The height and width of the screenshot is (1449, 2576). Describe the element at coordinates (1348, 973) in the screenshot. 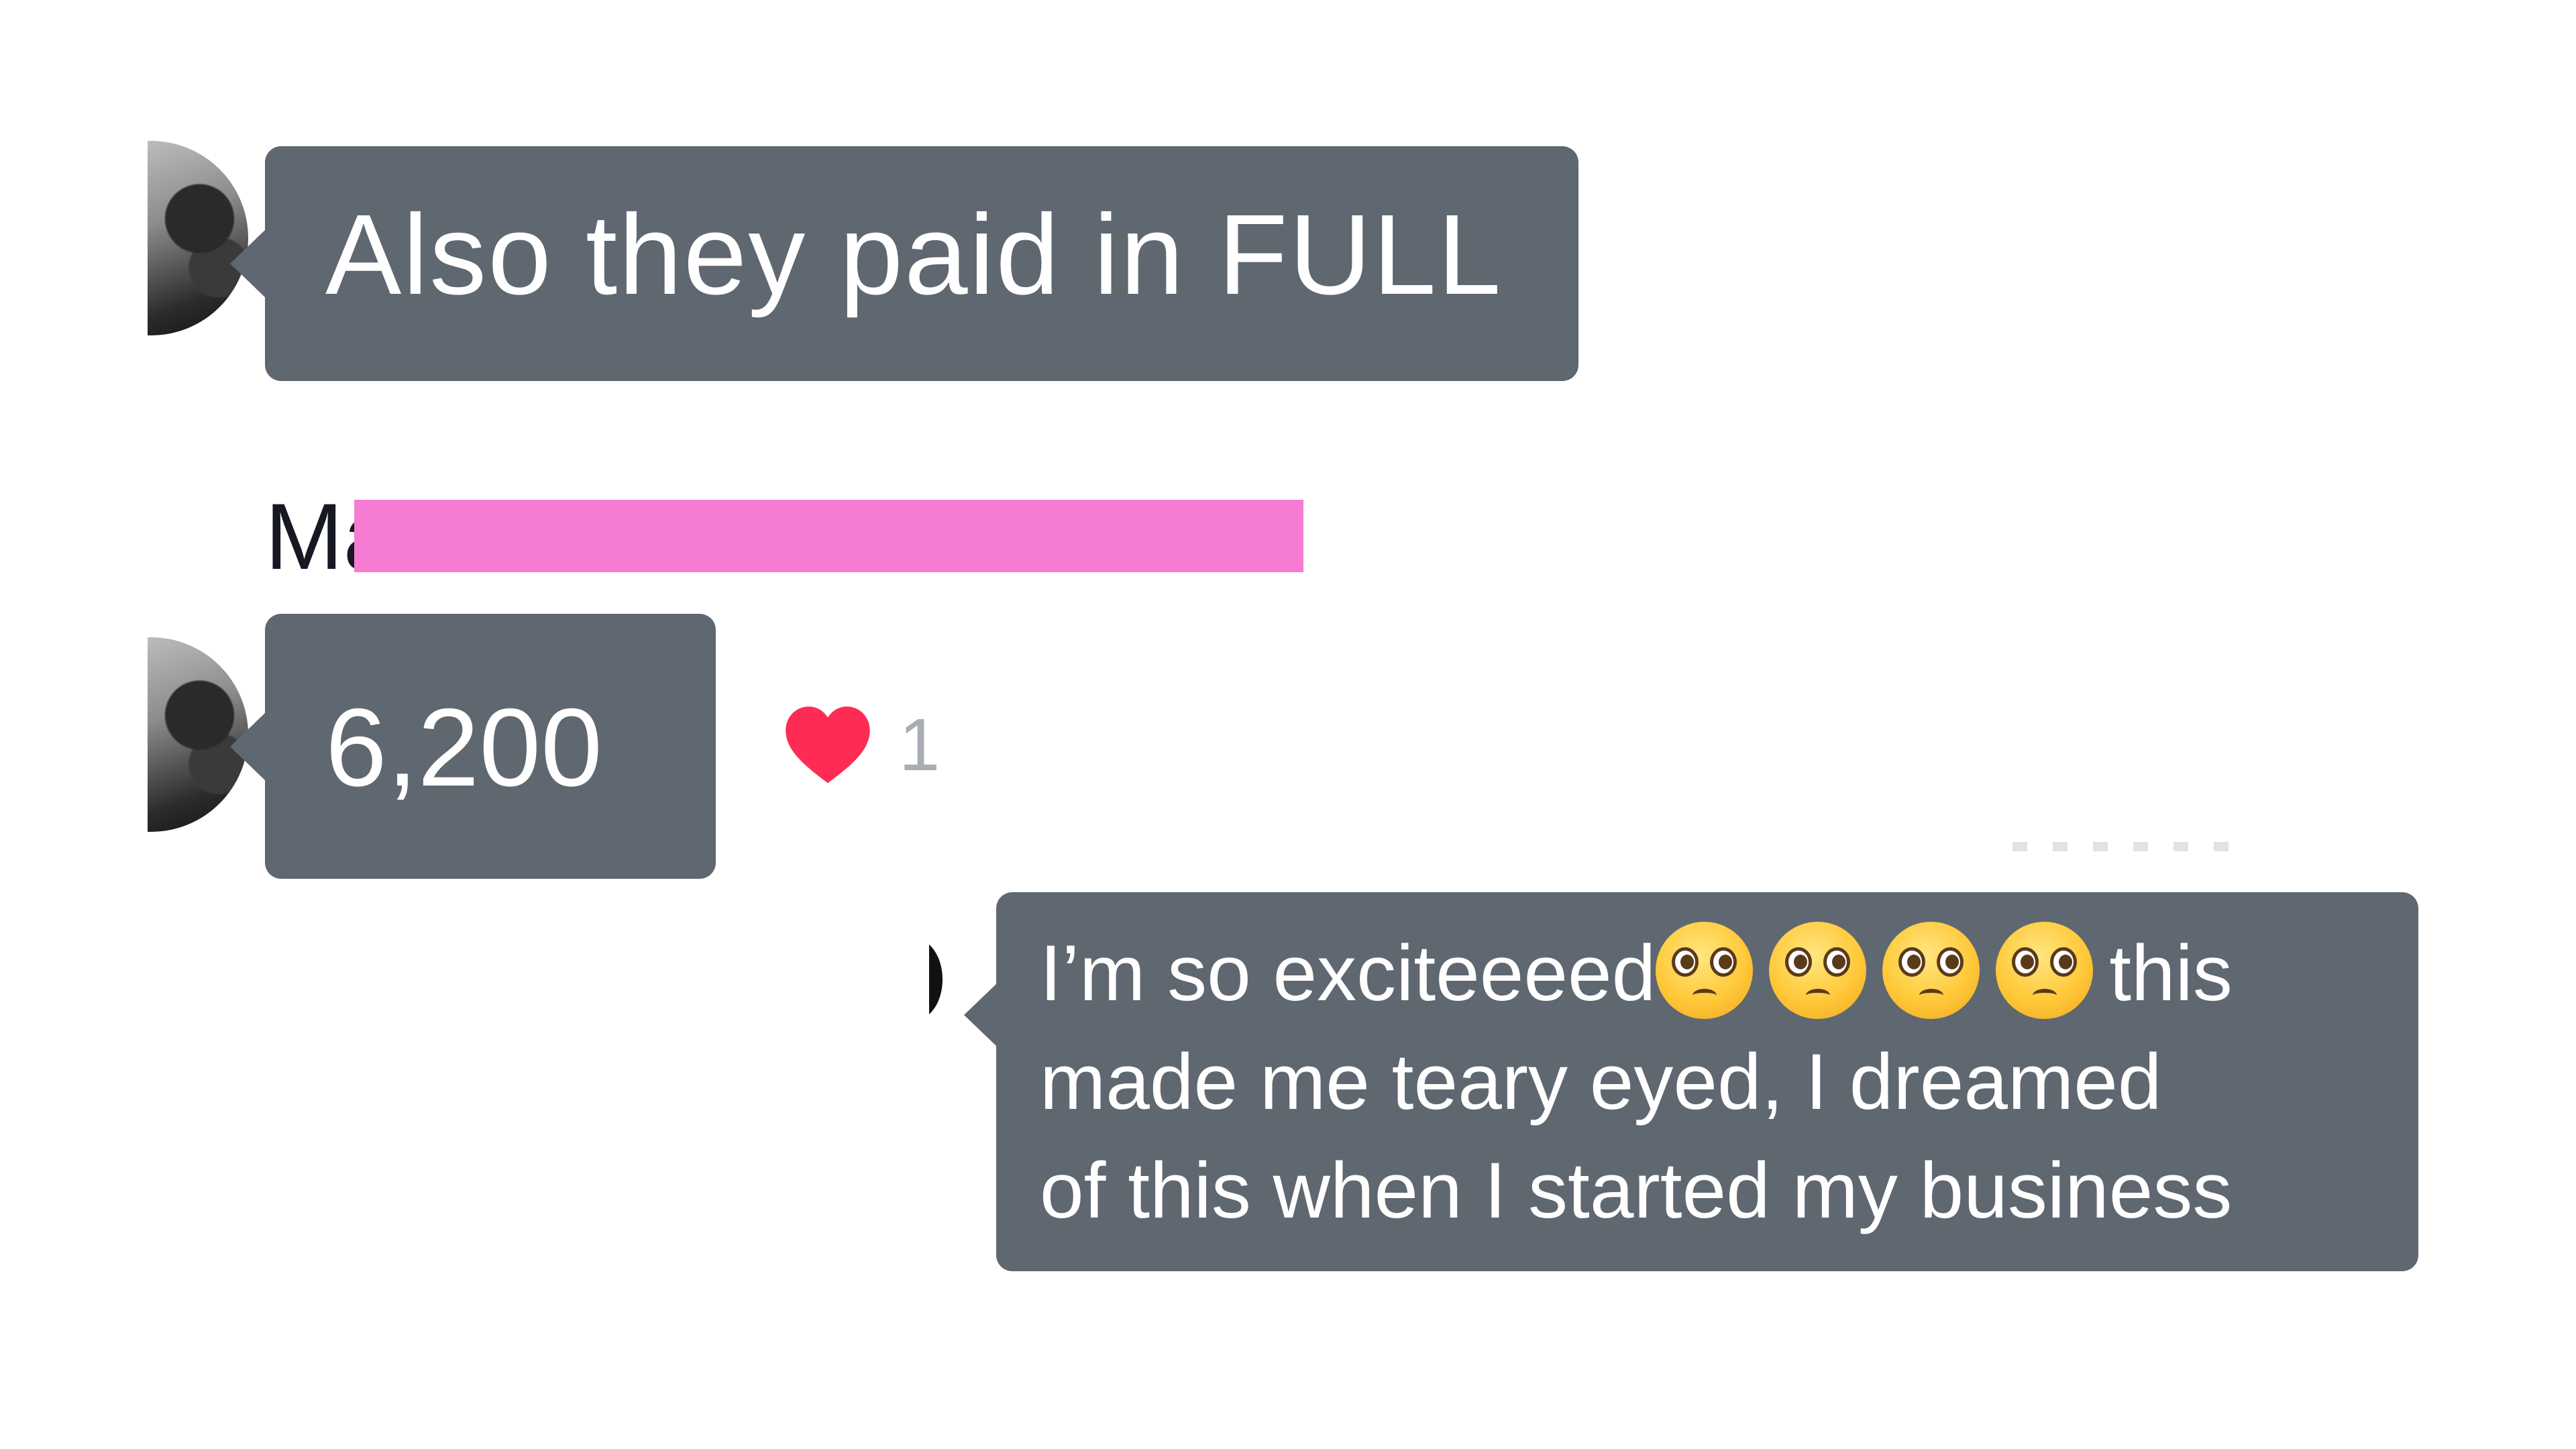

I see `message-text: I’m so exciteeeed` at that location.